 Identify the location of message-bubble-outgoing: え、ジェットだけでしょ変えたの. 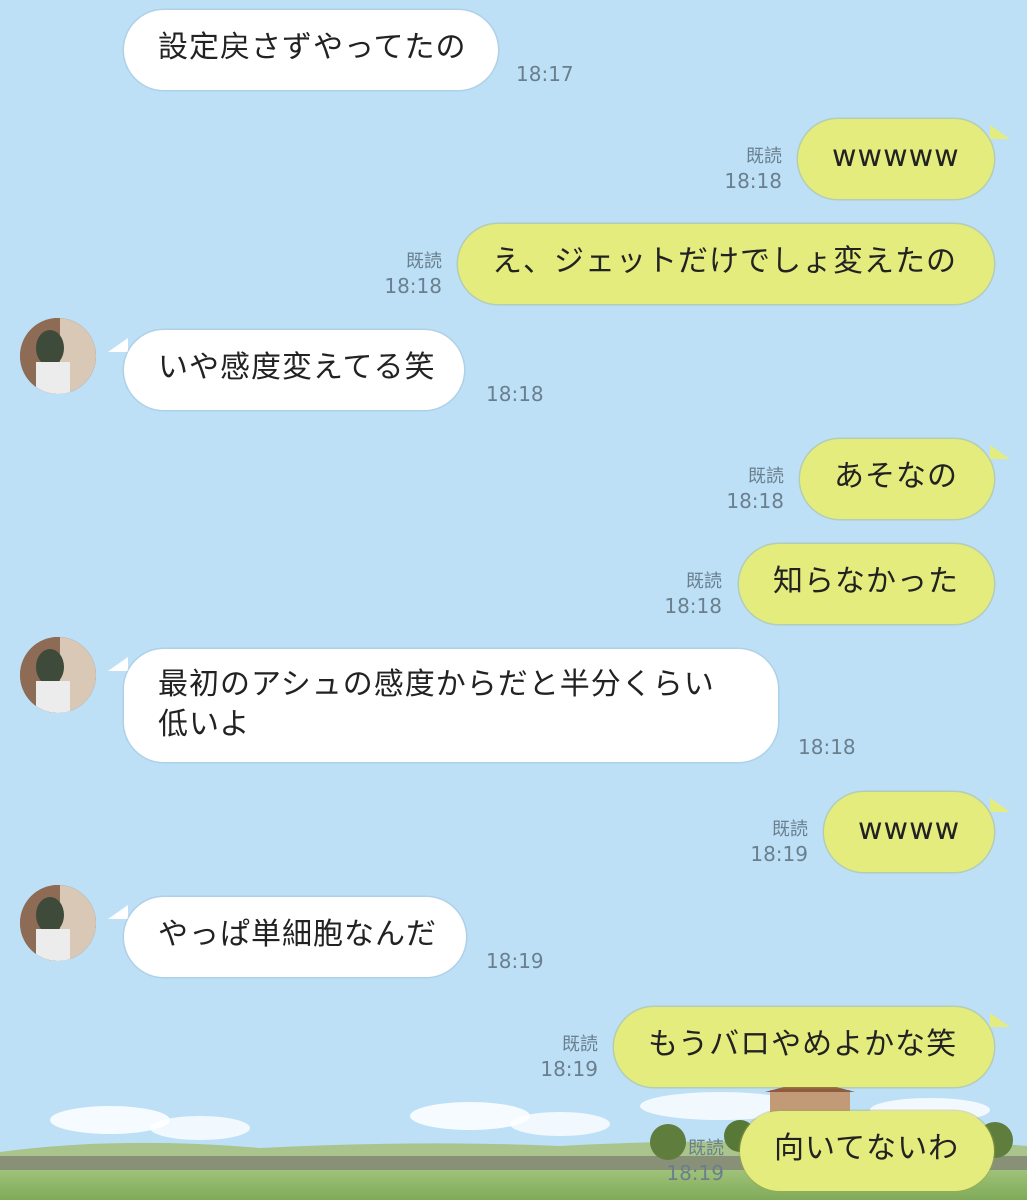
(726, 264).